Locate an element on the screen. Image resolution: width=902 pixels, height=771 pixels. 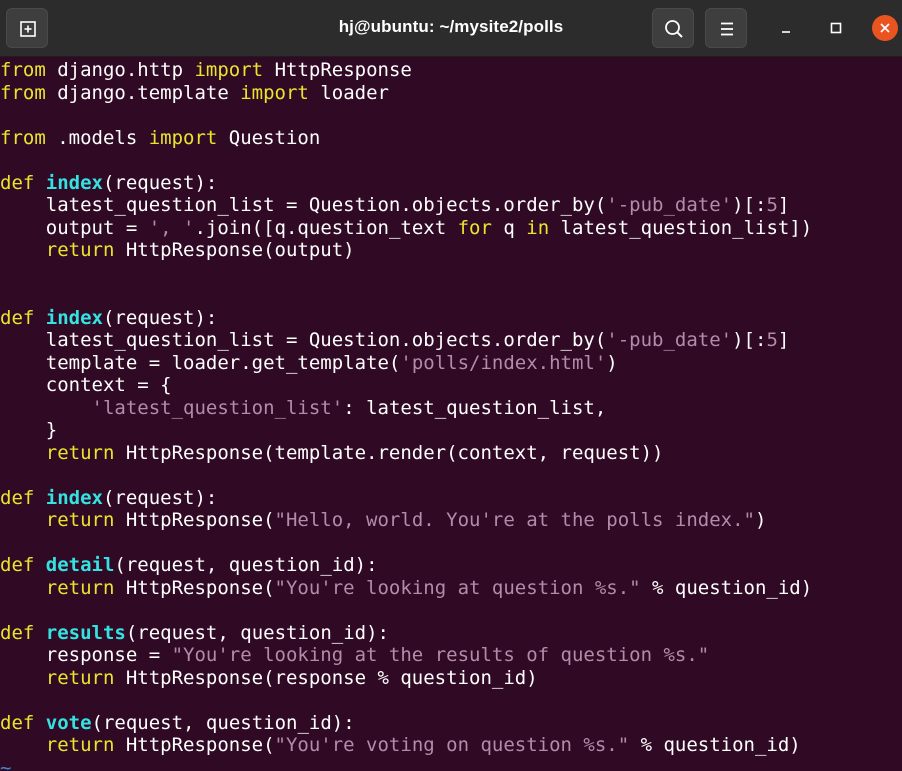
code-text: Question is located at coordinates (269, 137).